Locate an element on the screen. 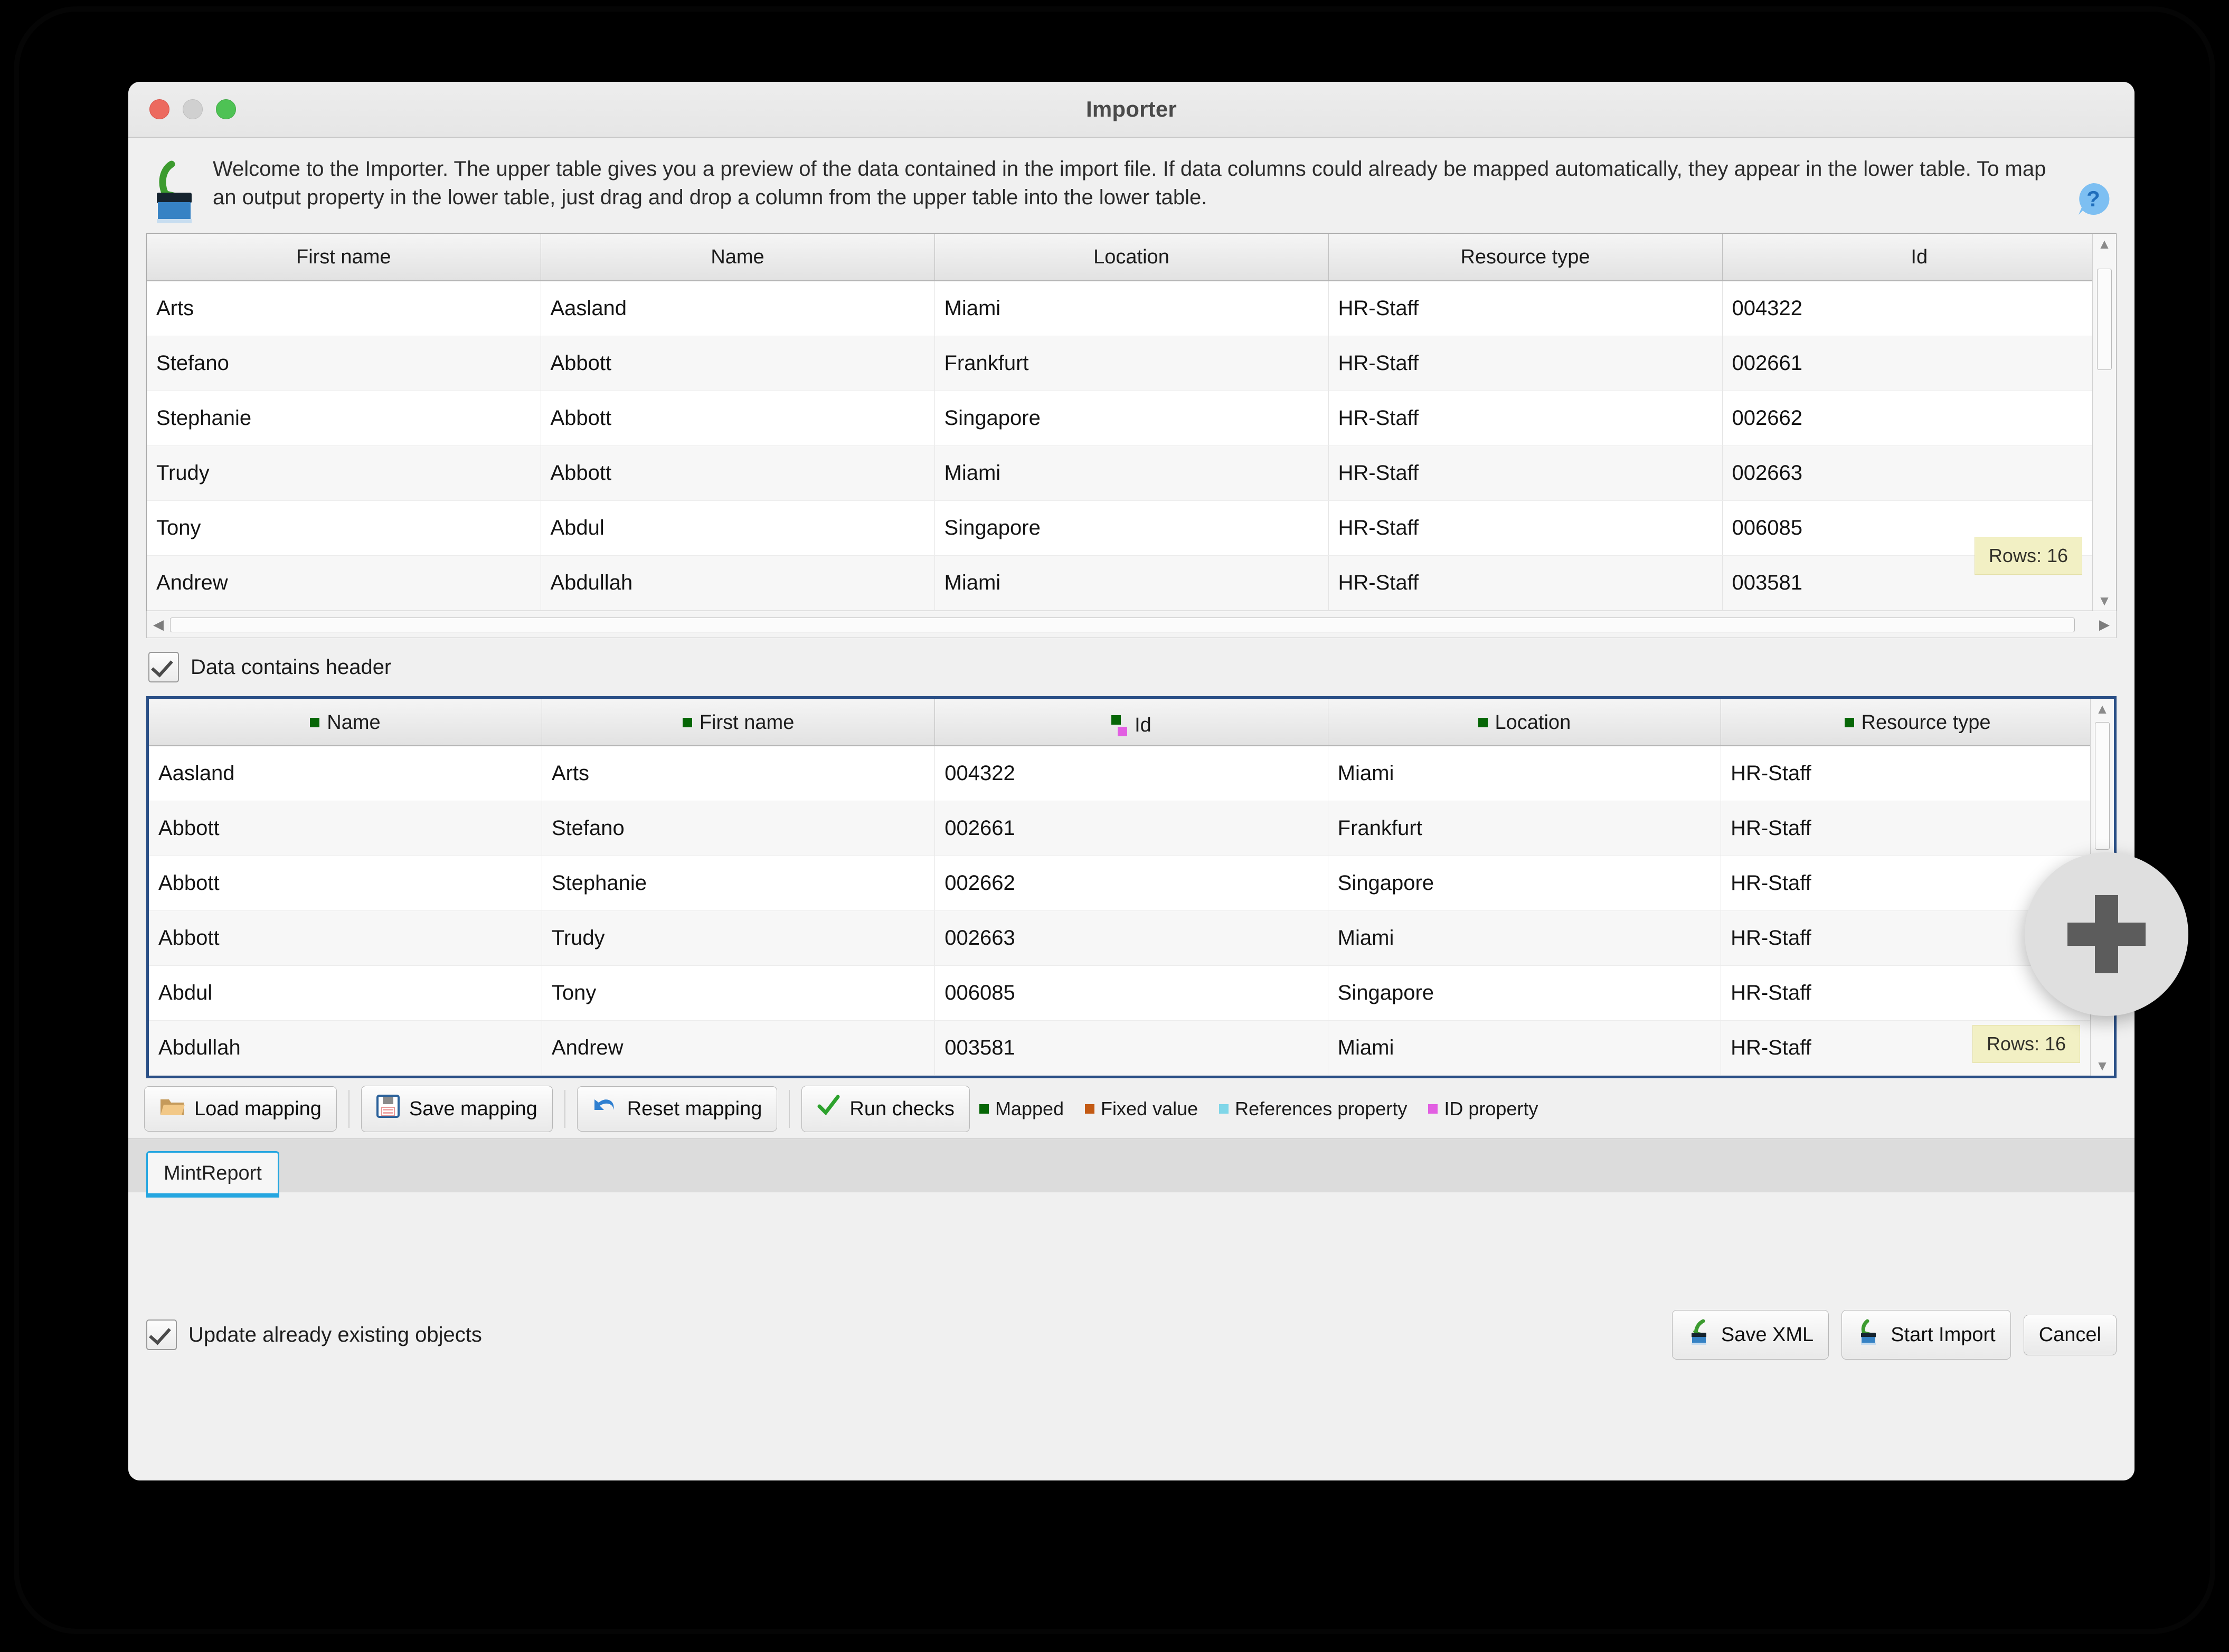 Image resolution: width=2229 pixels, height=1652 pixels. preview-col-location: Location is located at coordinates (1131, 257).